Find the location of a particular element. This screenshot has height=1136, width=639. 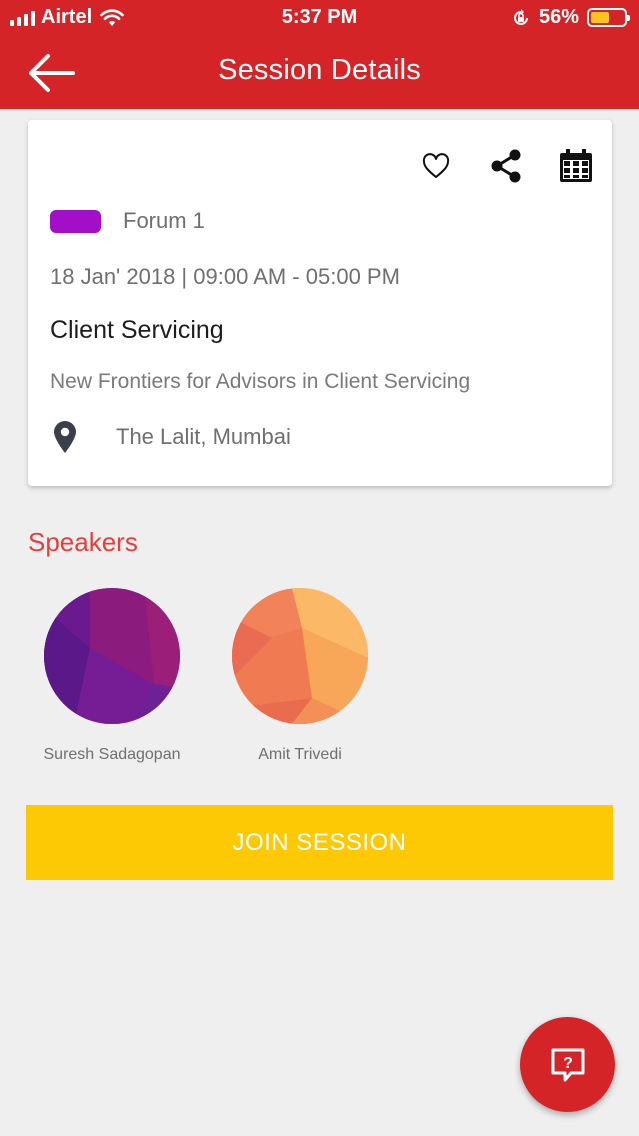

page-title: Session Details is located at coordinates (319, 70).